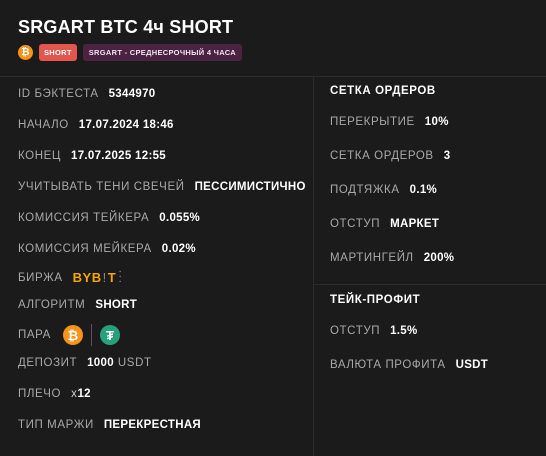  I want to click on bot-title: SRGART BTC 4ч SHORT, so click(126, 27).